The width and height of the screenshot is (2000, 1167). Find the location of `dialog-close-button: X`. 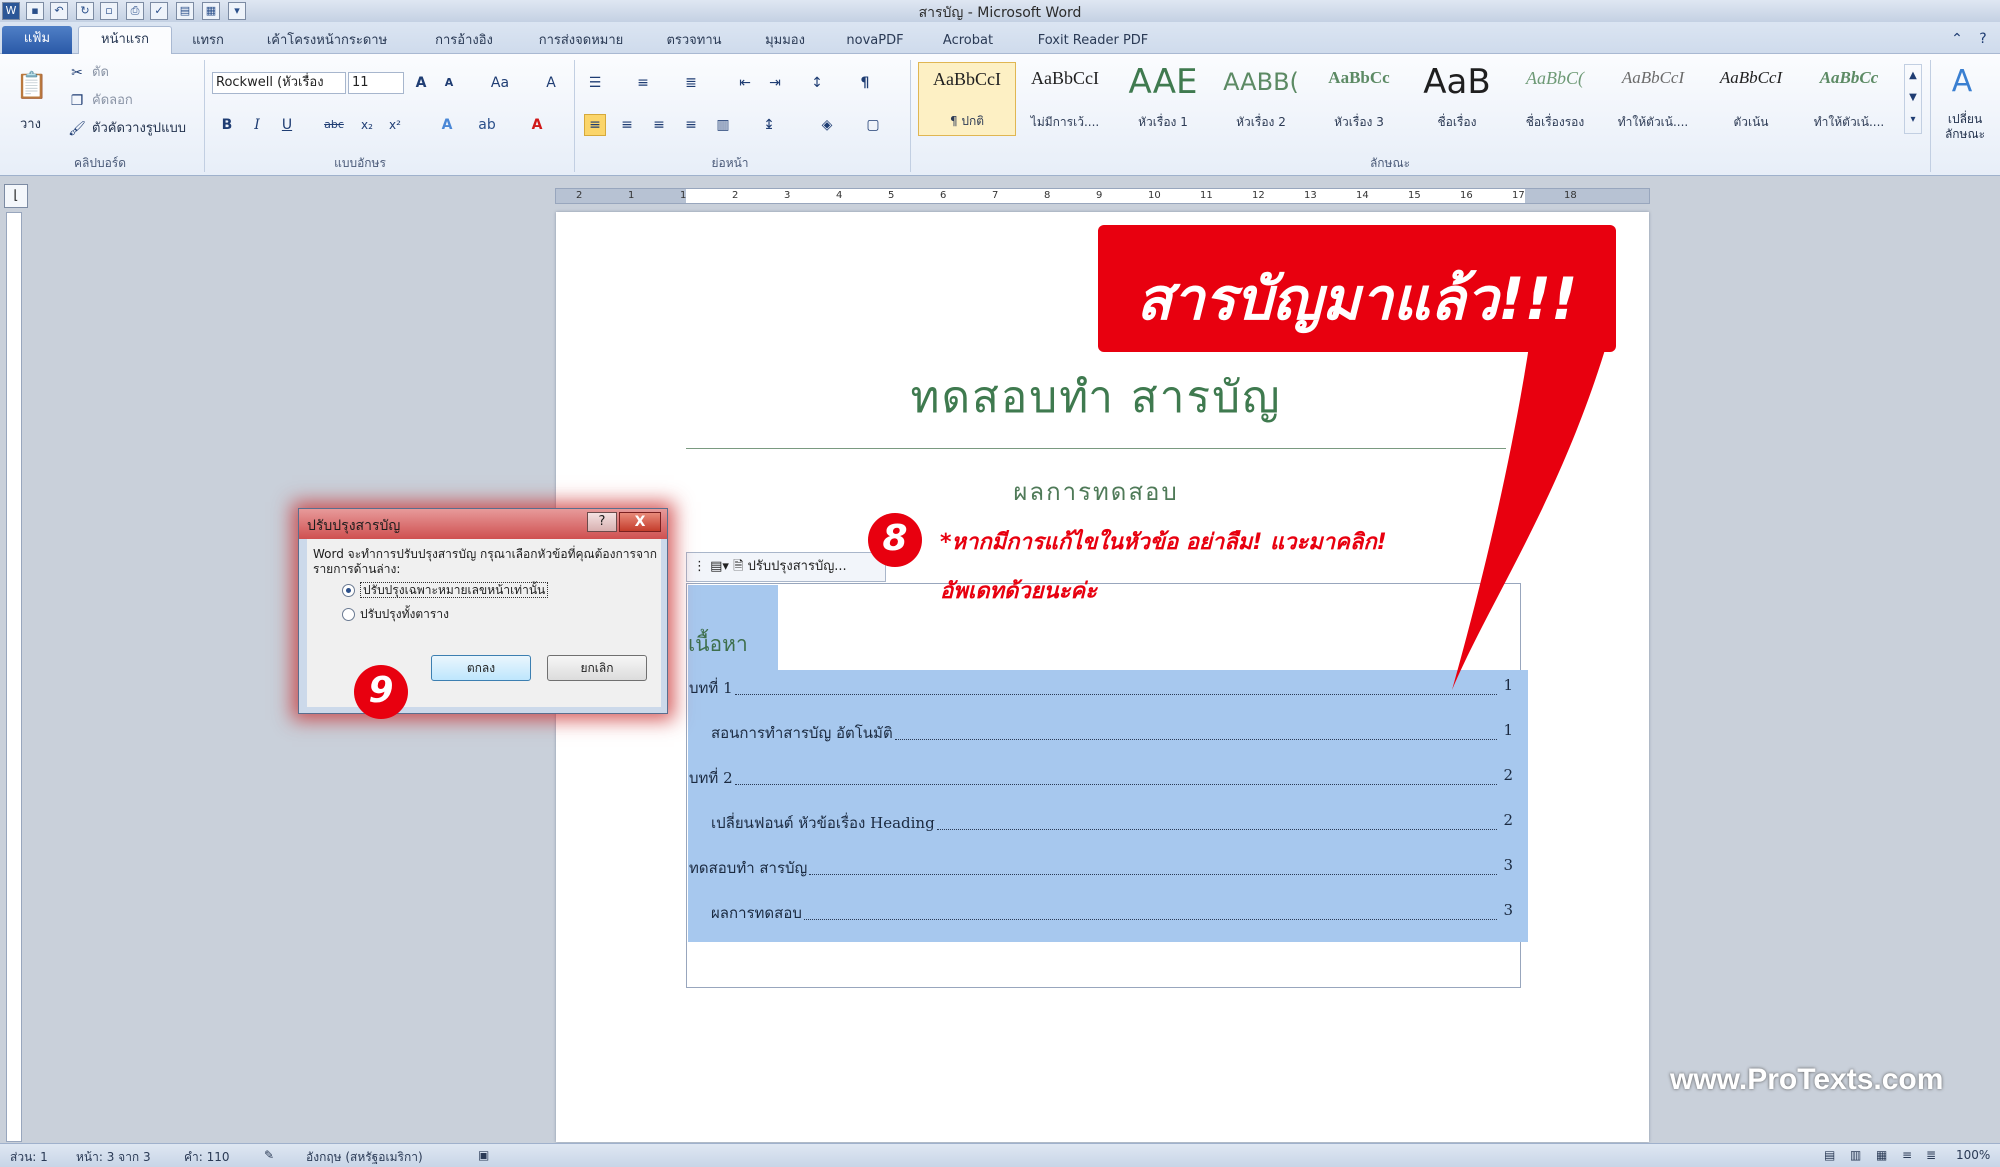

dialog-close-button: X is located at coordinates (640, 522).